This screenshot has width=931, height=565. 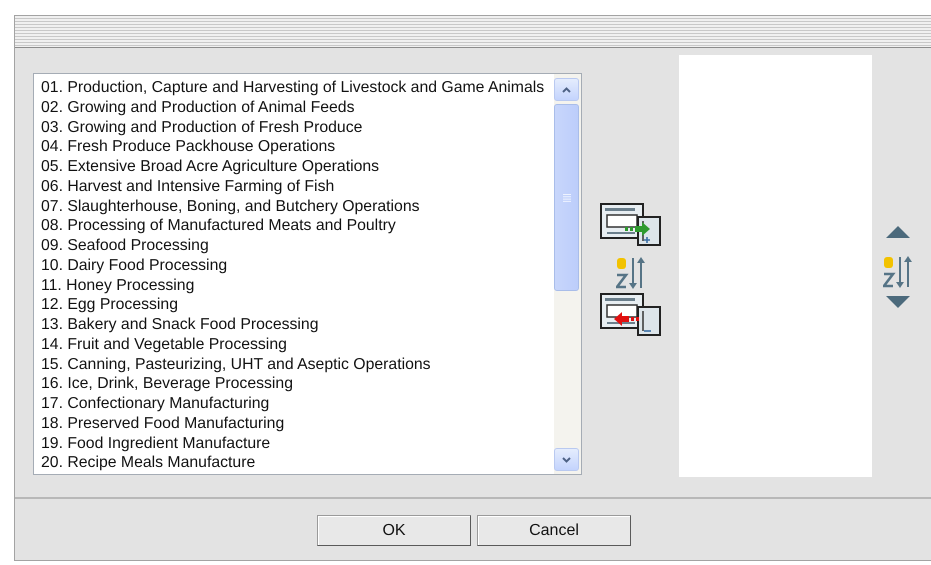 I want to click on ok-button: OK, so click(x=394, y=530).